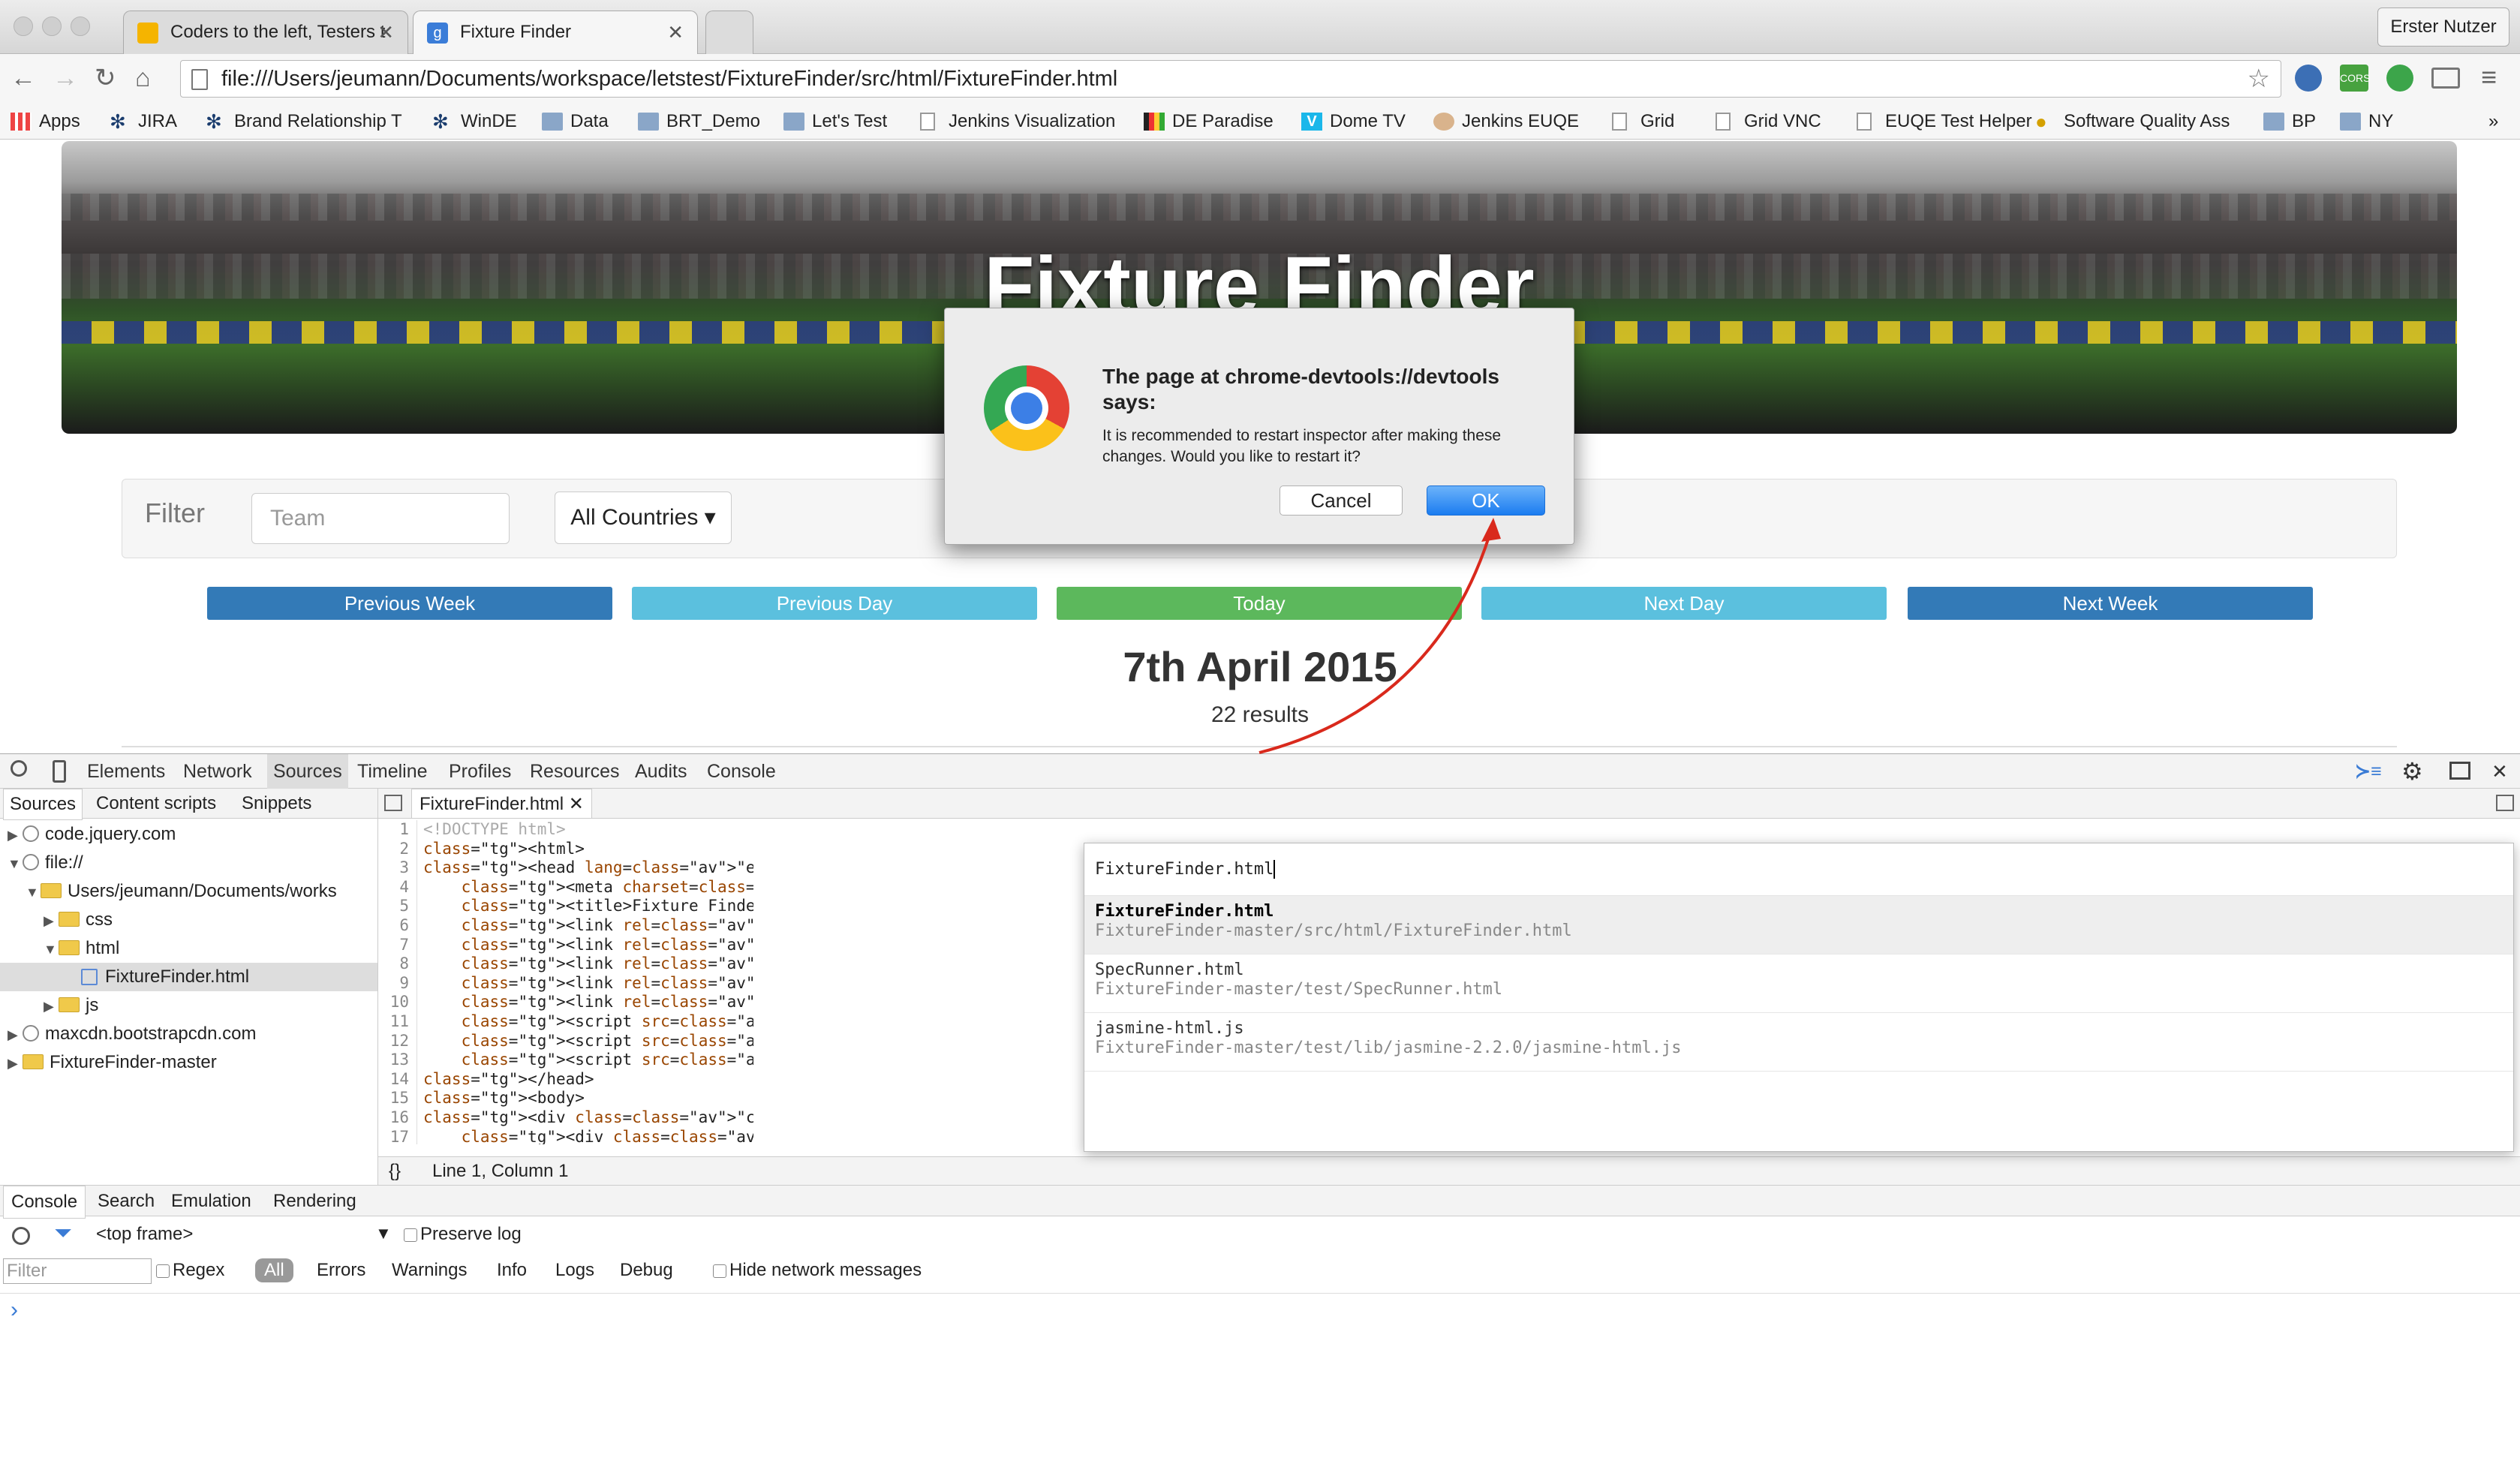  What do you see at coordinates (314, 1201) in the screenshot?
I see `drawer-tab-rendering: Rendering` at bounding box center [314, 1201].